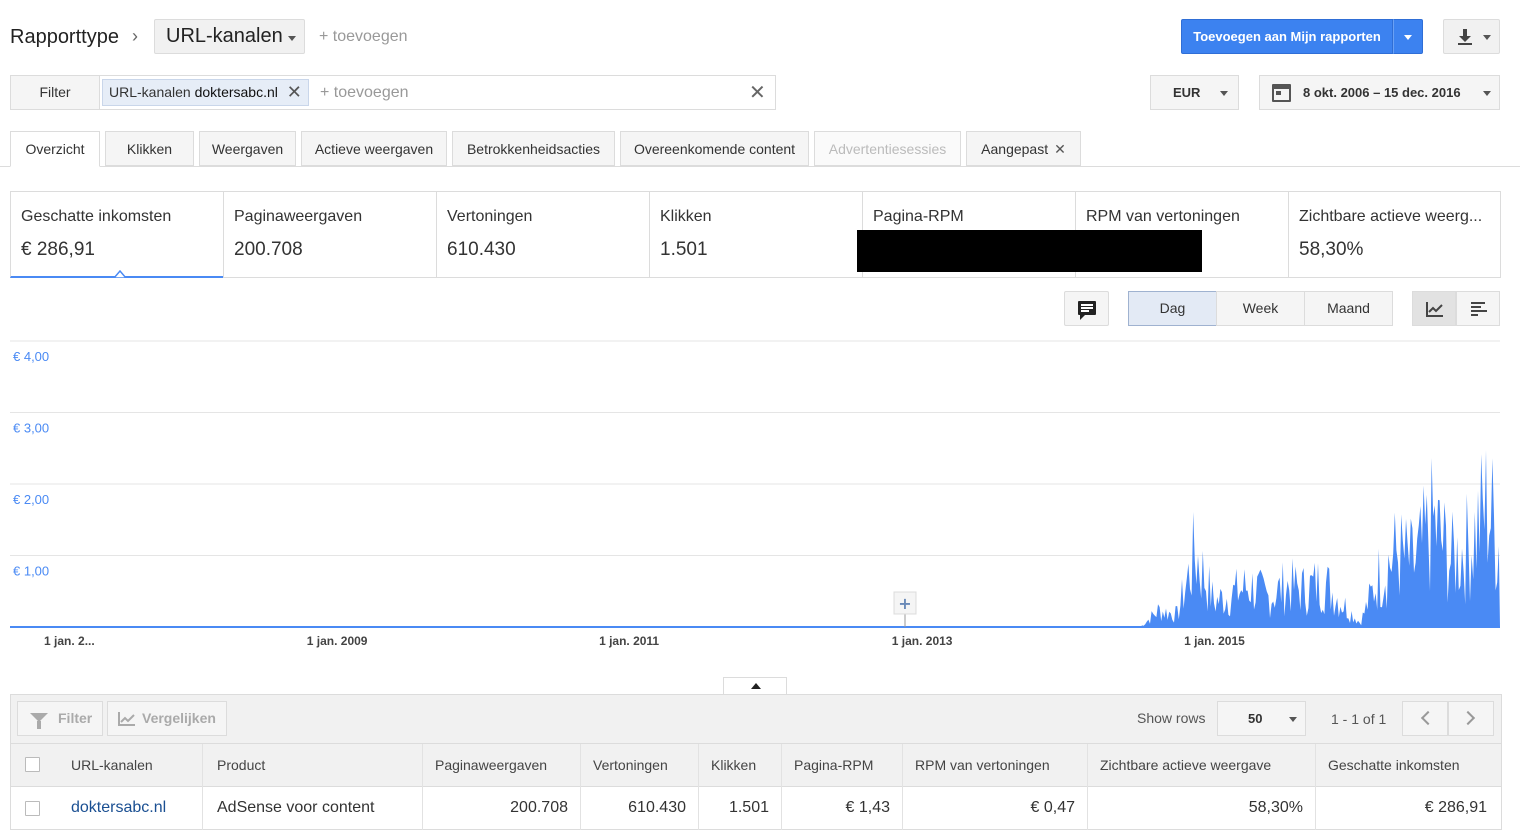  I want to click on scorecard-label: Geschatte inkomsten, so click(96, 216).